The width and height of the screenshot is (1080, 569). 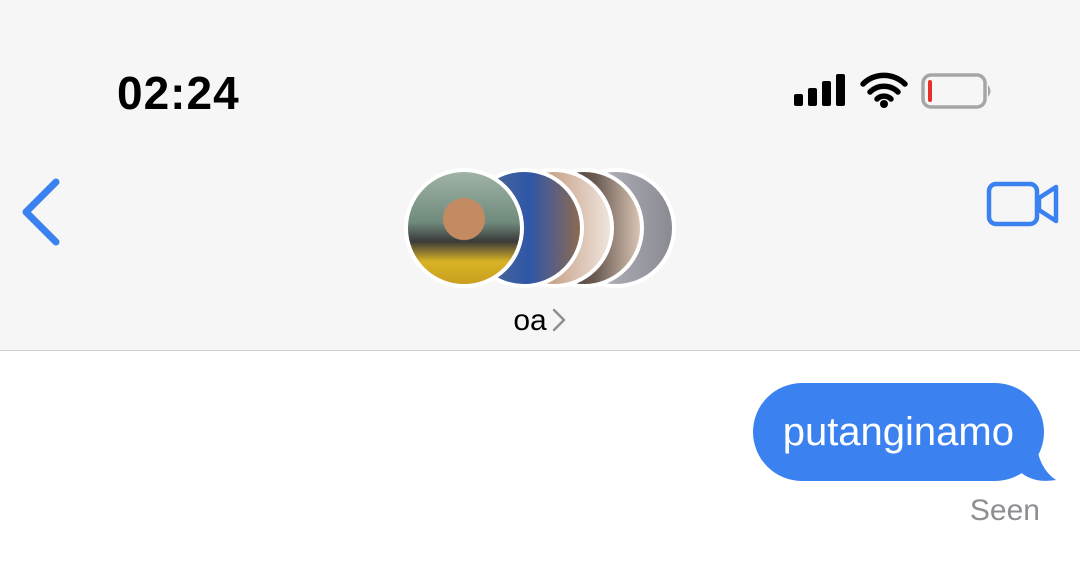 What do you see at coordinates (41, 212) in the screenshot?
I see `back-button` at bounding box center [41, 212].